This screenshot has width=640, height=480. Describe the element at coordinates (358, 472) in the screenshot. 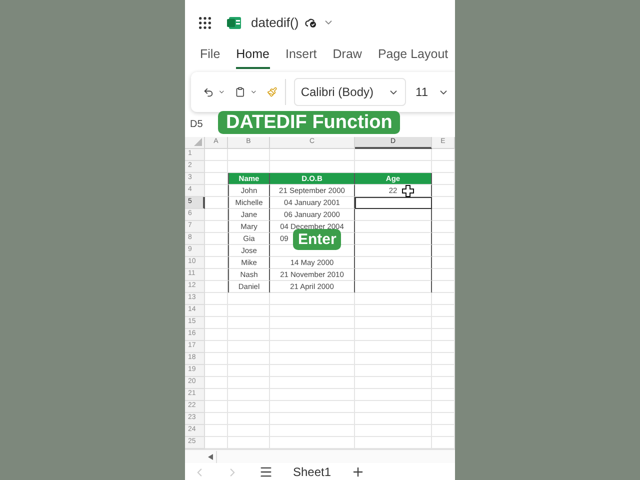

I see `add-sheet-icon` at that location.